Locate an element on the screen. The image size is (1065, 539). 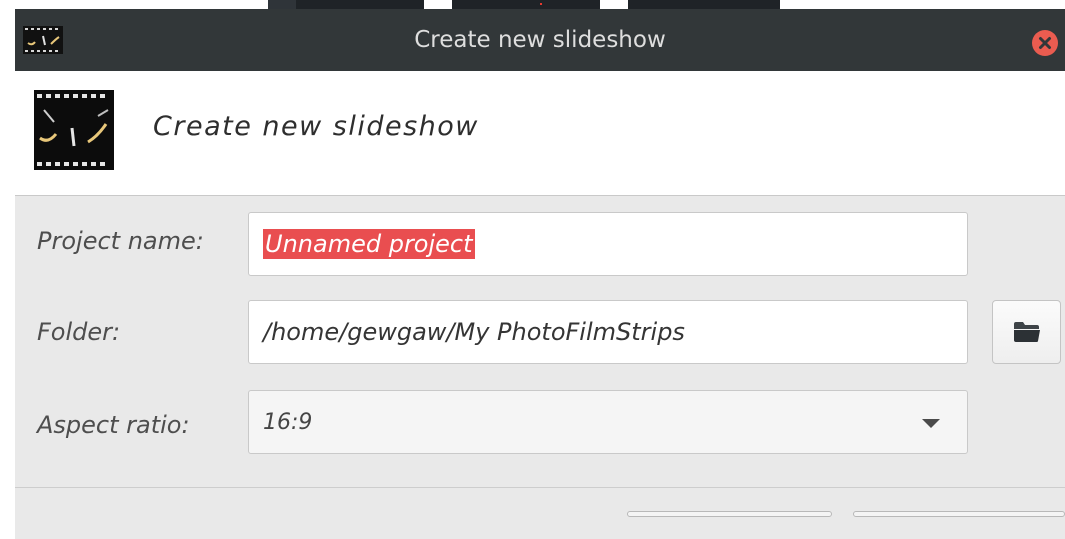
aspect-ratio-select: 16:9 is located at coordinates (608, 422).